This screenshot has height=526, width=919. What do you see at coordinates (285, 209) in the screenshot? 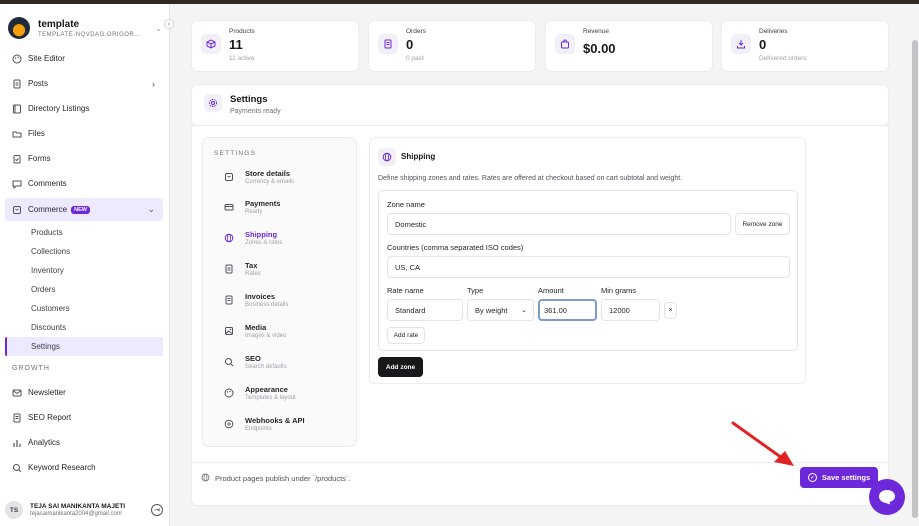
I see `settings-nav-payments: Payments Ready` at bounding box center [285, 209].